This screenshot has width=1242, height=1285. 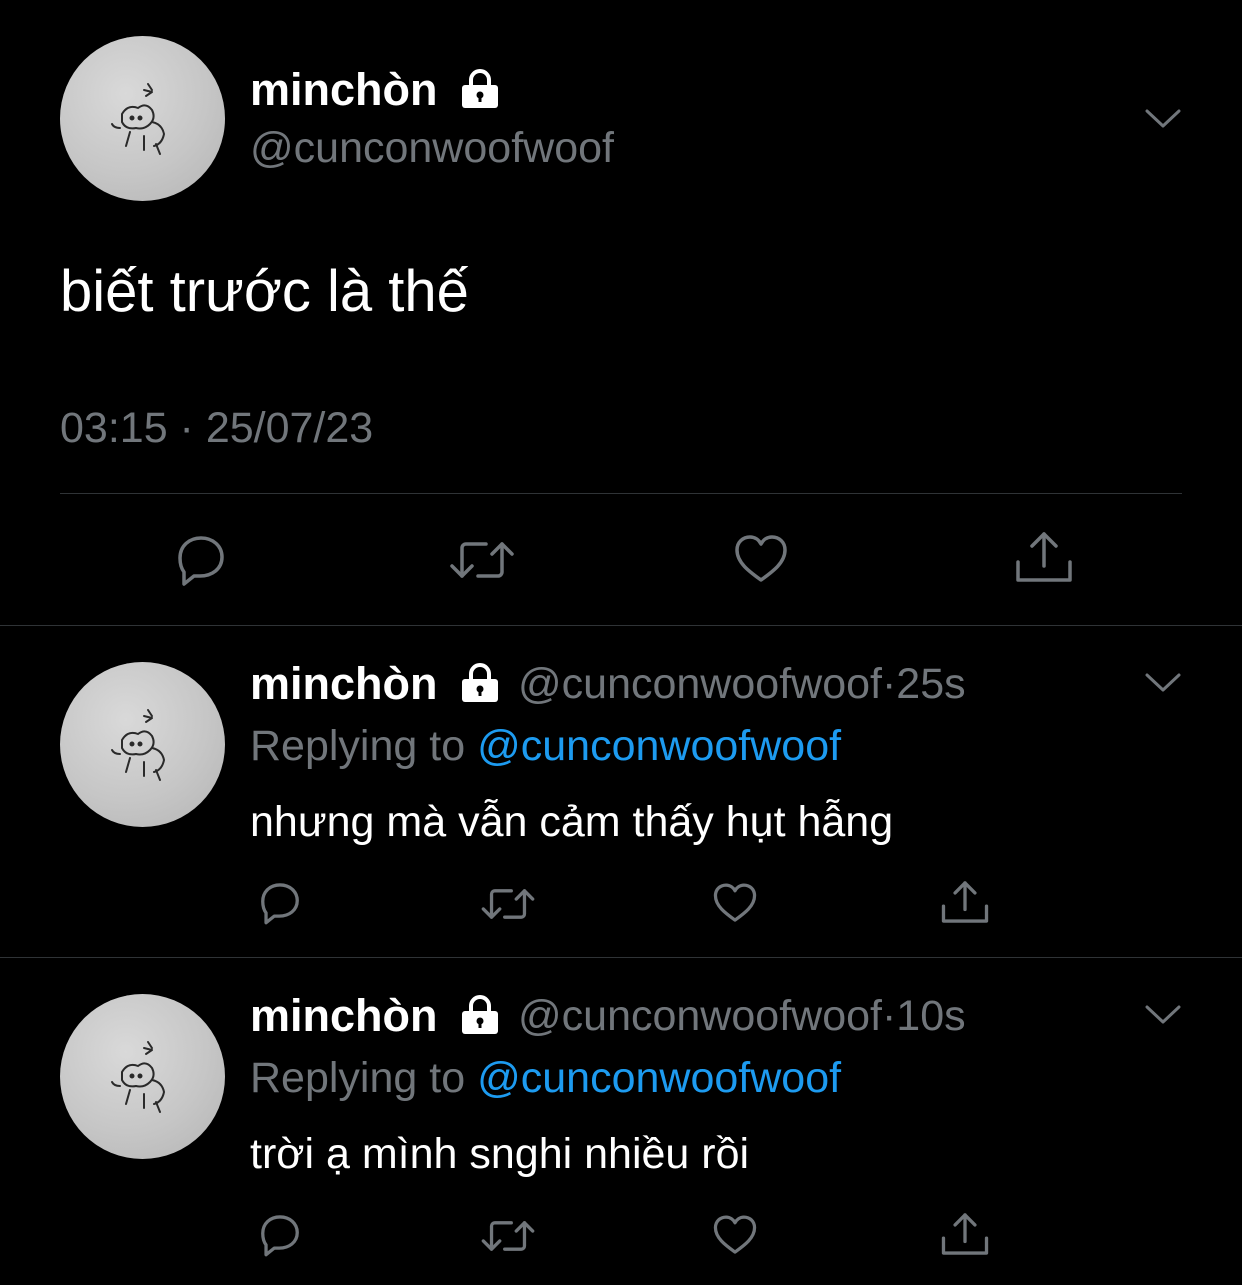 What do you see at coordinates (572, 822) in the screenshot?
I see `tweet-text: nhưng mà vẫn cảm thấy hụt hẫng` at bounding box center [572, 822].